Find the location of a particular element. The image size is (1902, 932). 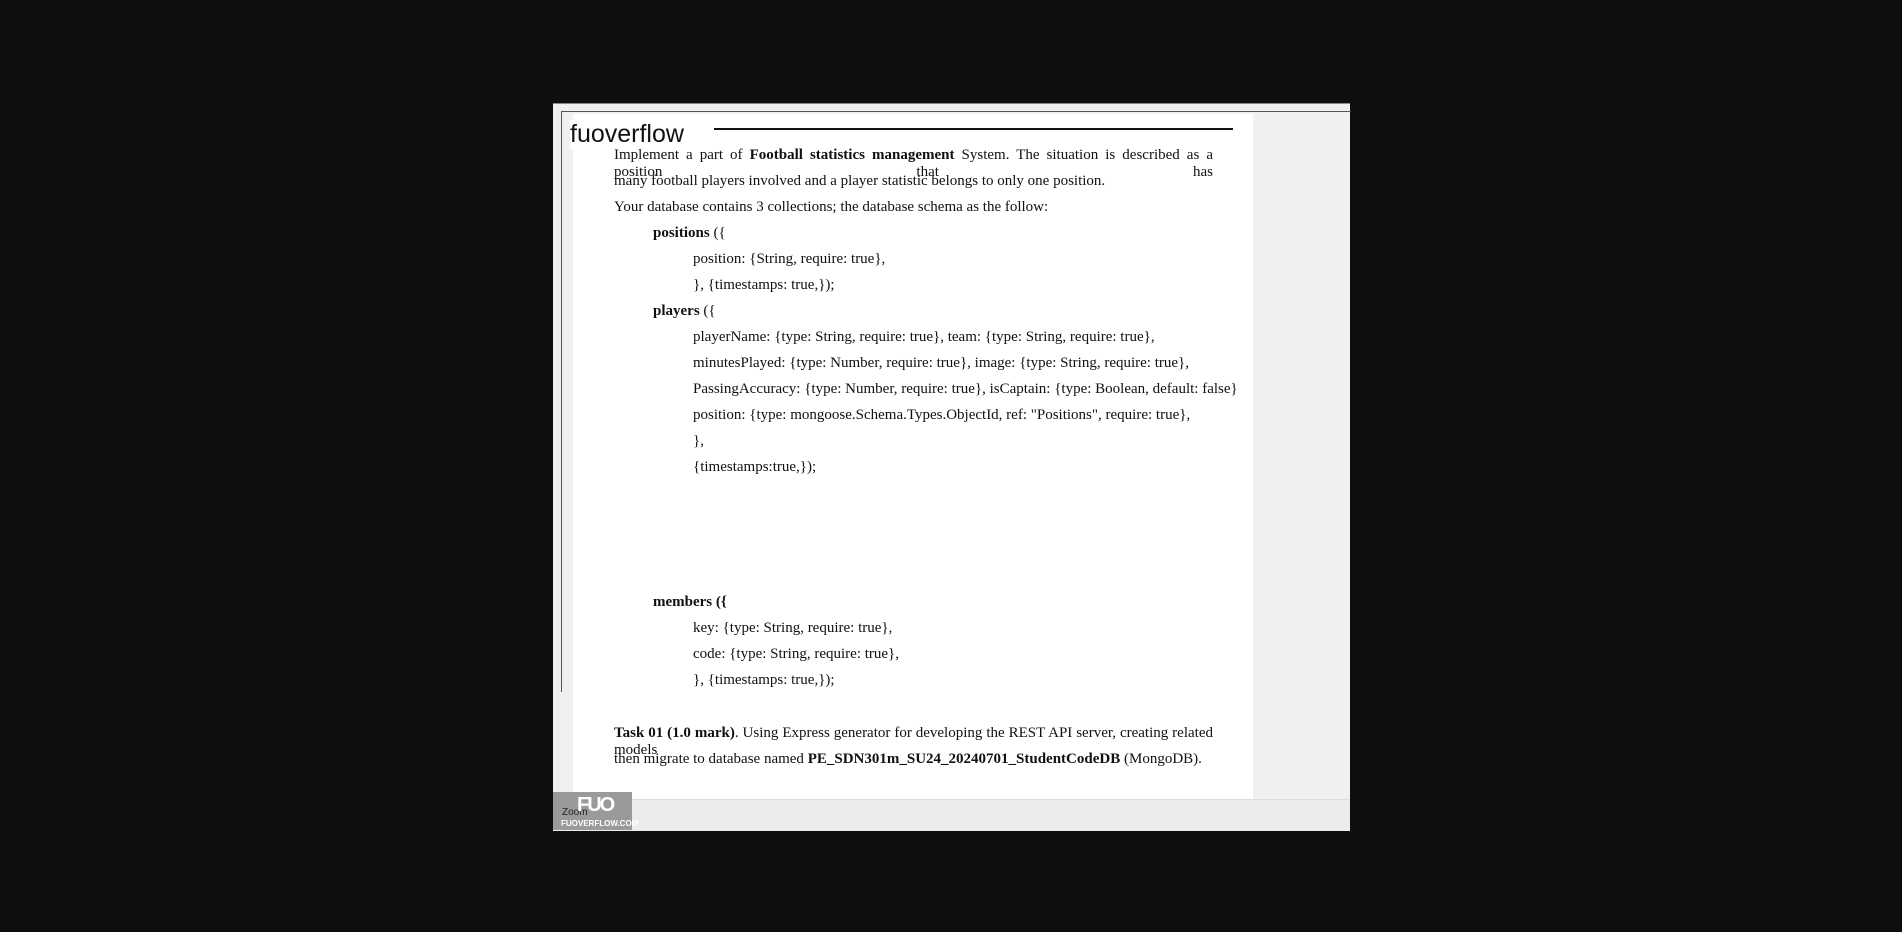

collection-name: players is located at coordinates (676, 311).